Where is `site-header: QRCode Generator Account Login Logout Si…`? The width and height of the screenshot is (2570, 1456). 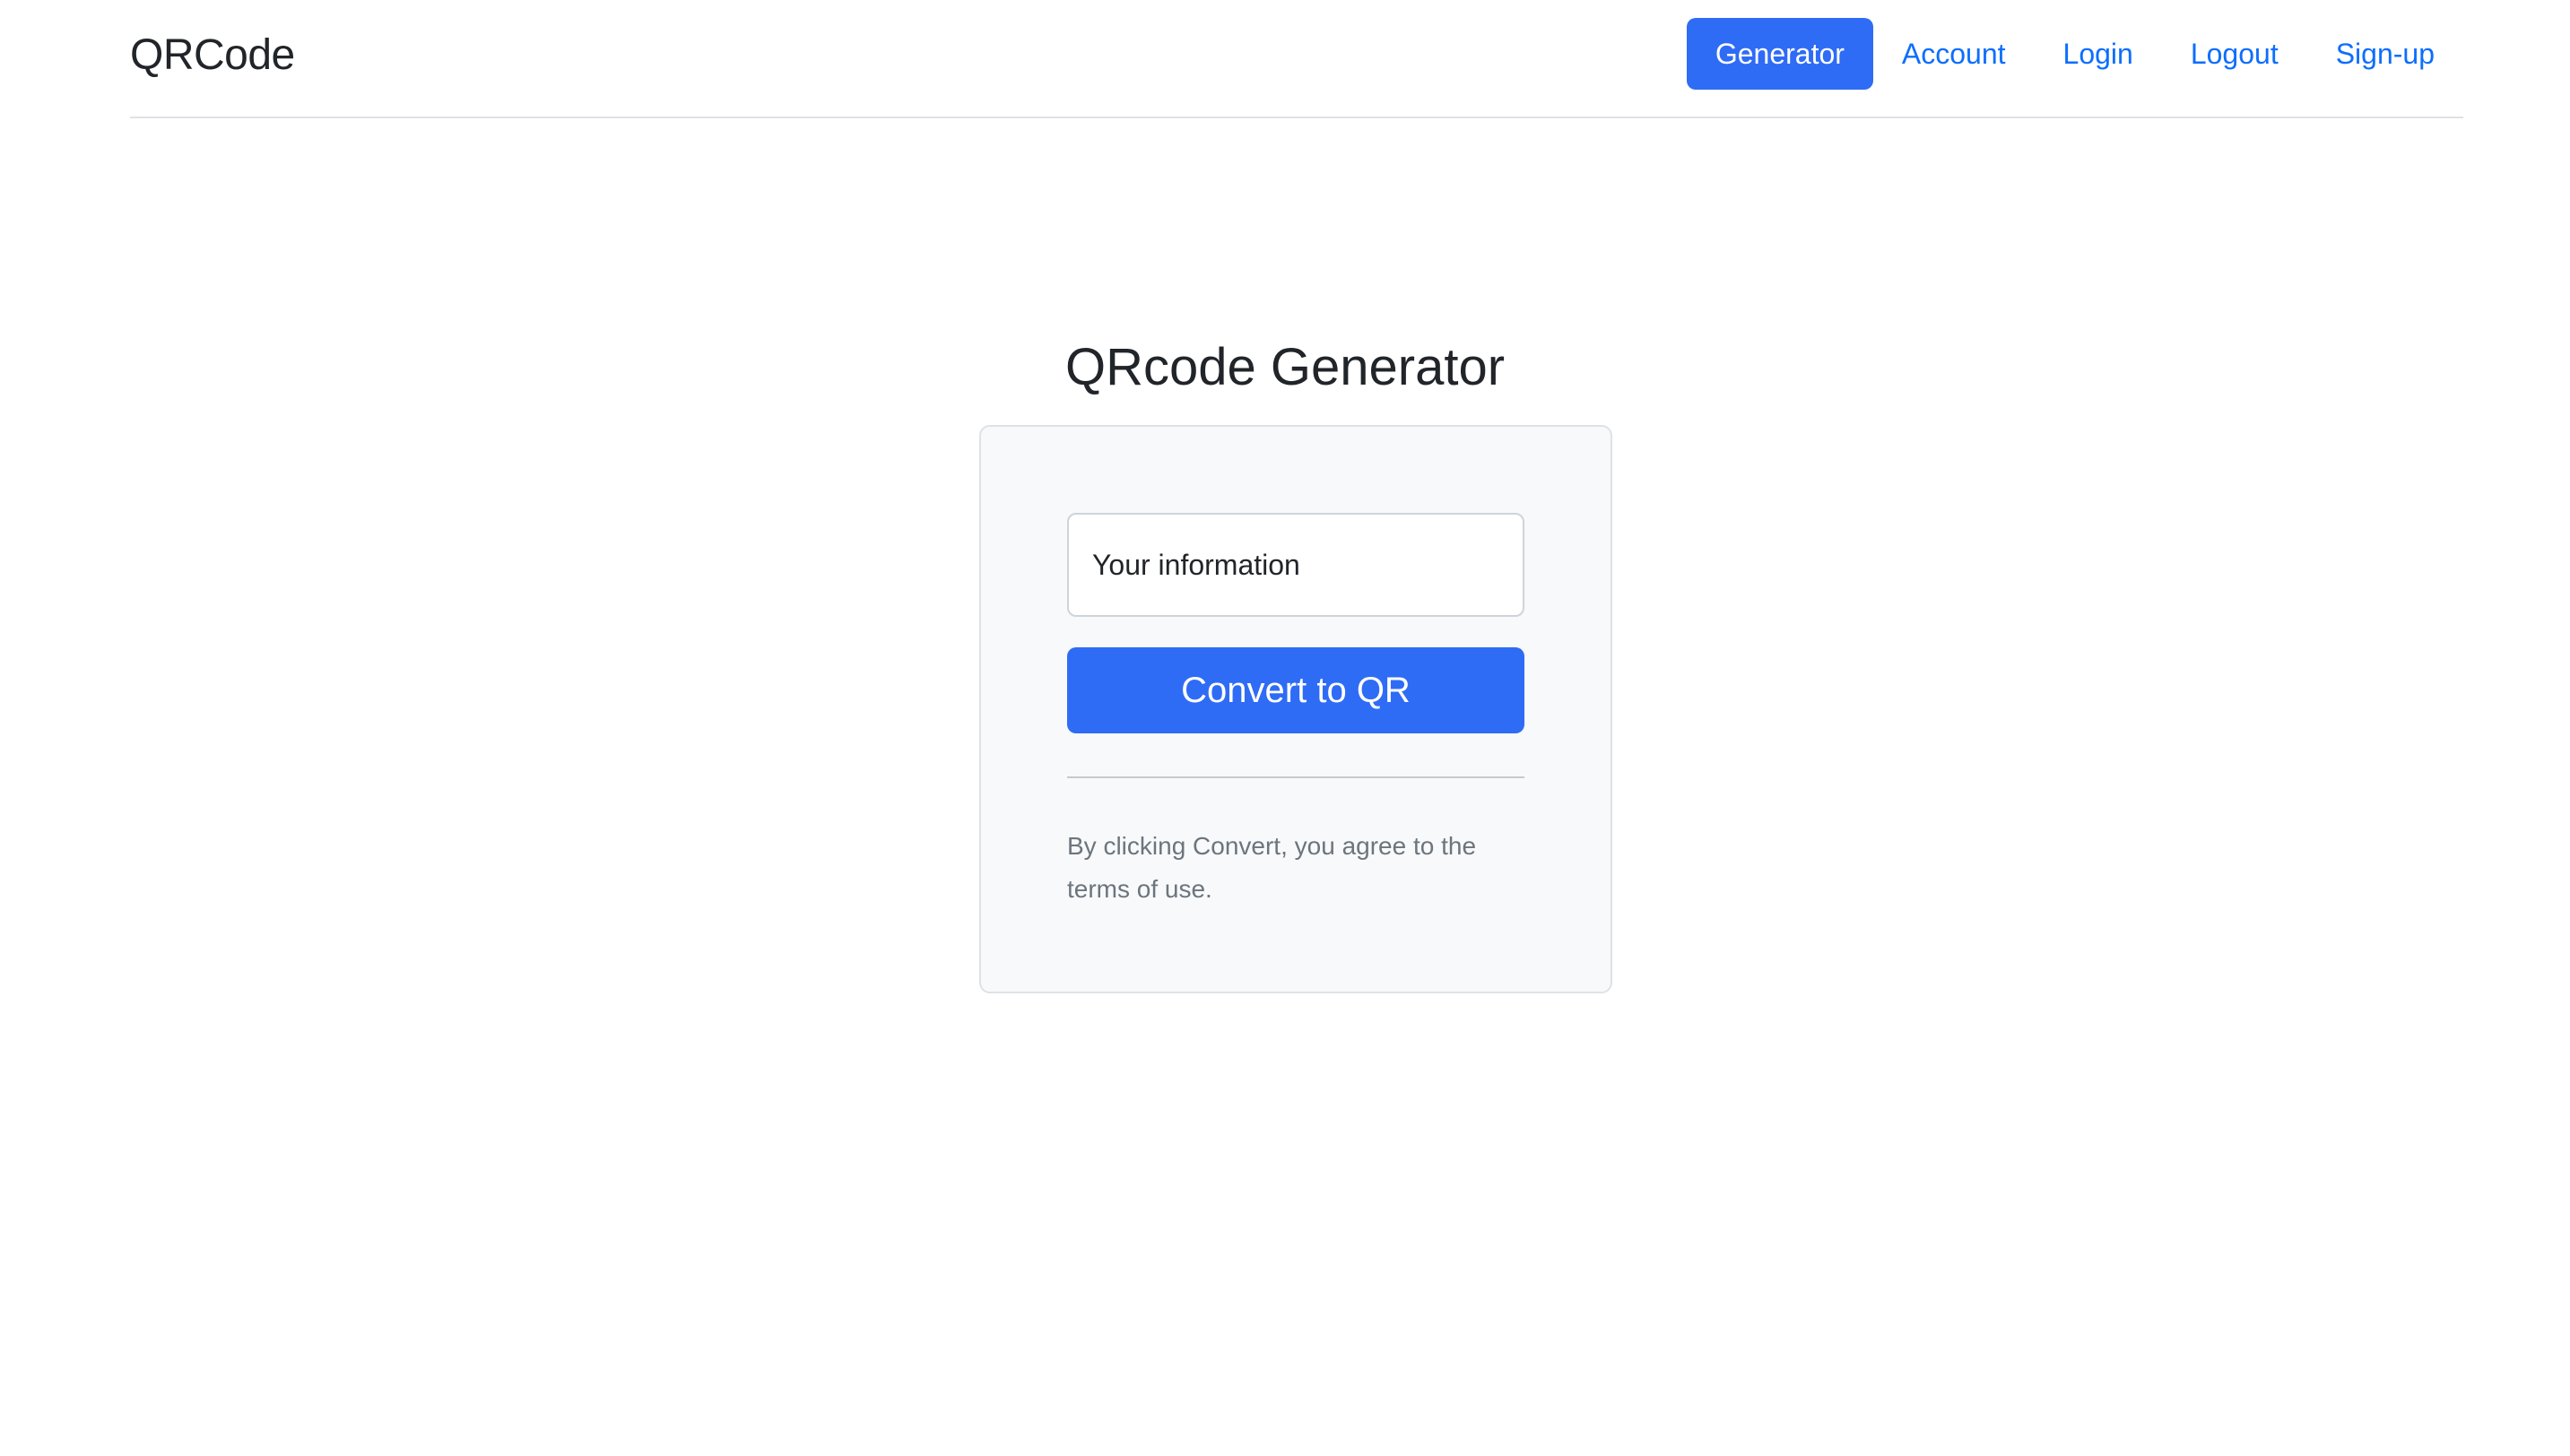
site-header: QRCode Generator Account Login Logout Si… is located at coordinates (1297, 59).